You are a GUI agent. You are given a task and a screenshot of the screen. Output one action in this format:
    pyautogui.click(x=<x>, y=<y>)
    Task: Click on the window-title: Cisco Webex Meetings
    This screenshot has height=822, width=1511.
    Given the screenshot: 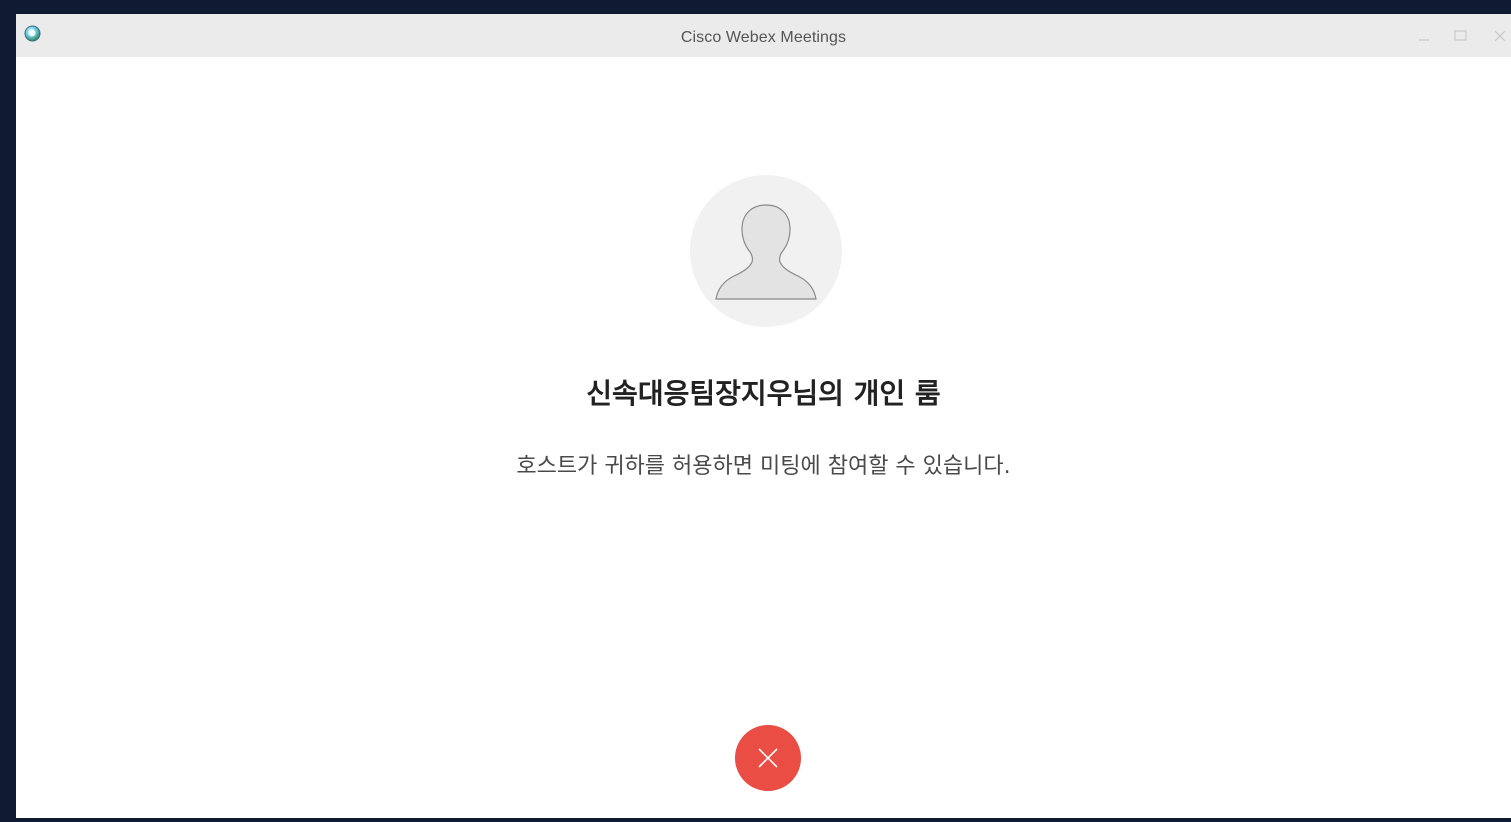 What is the action you would take?
    pyautogui.click(x=763, y=37)
    